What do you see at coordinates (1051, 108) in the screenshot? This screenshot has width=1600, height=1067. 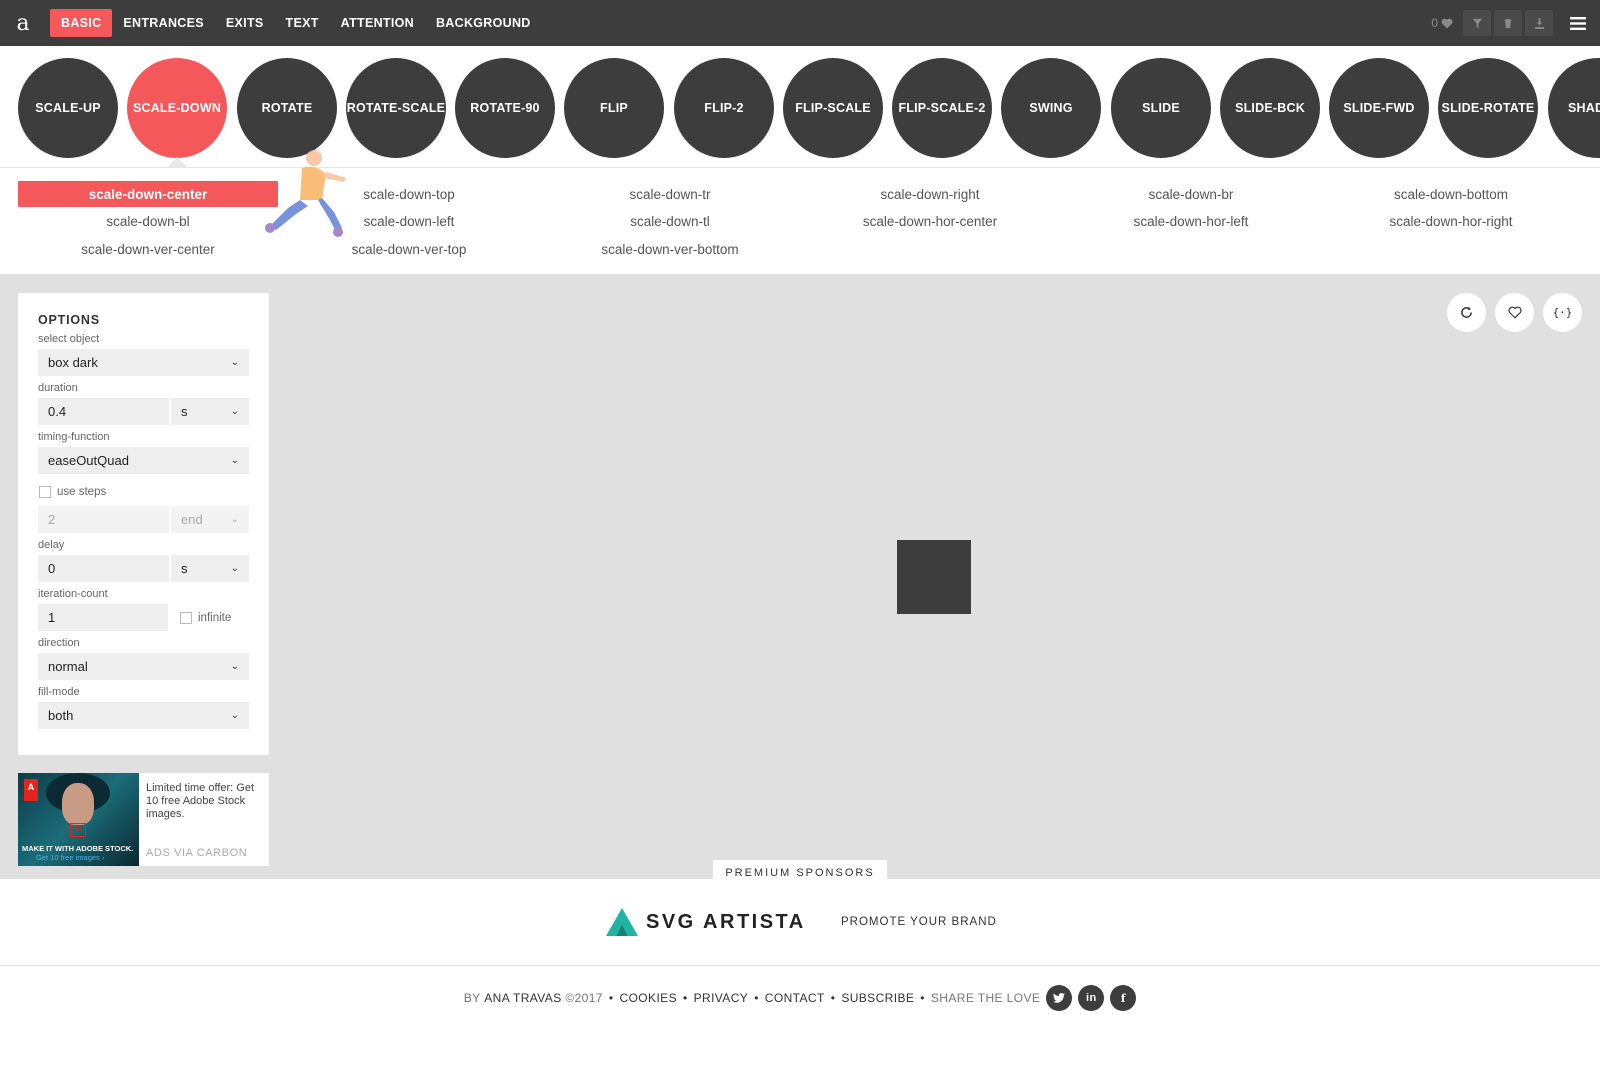 I see `category-swing: SWING` at bounding box center [1051, 108].